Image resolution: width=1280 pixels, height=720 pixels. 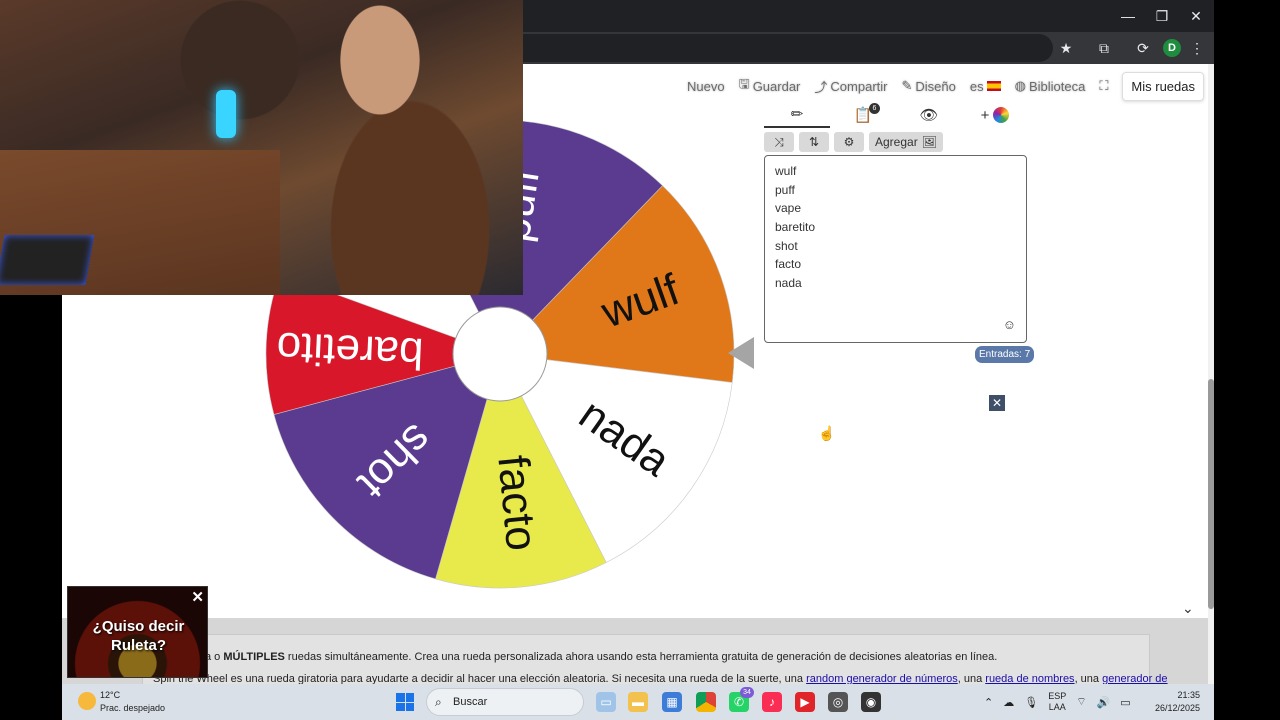 I want to click on webcam-light, so click(x=226, y=114).